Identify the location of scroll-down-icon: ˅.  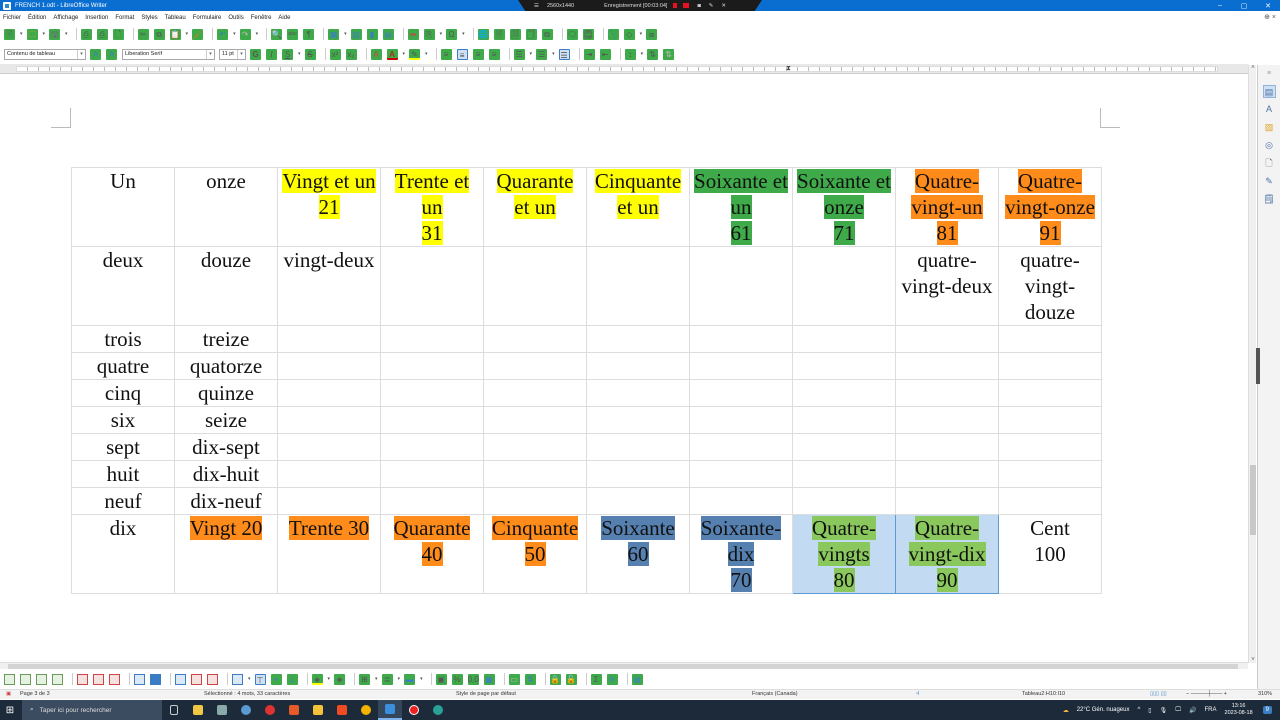
(1253, 660).